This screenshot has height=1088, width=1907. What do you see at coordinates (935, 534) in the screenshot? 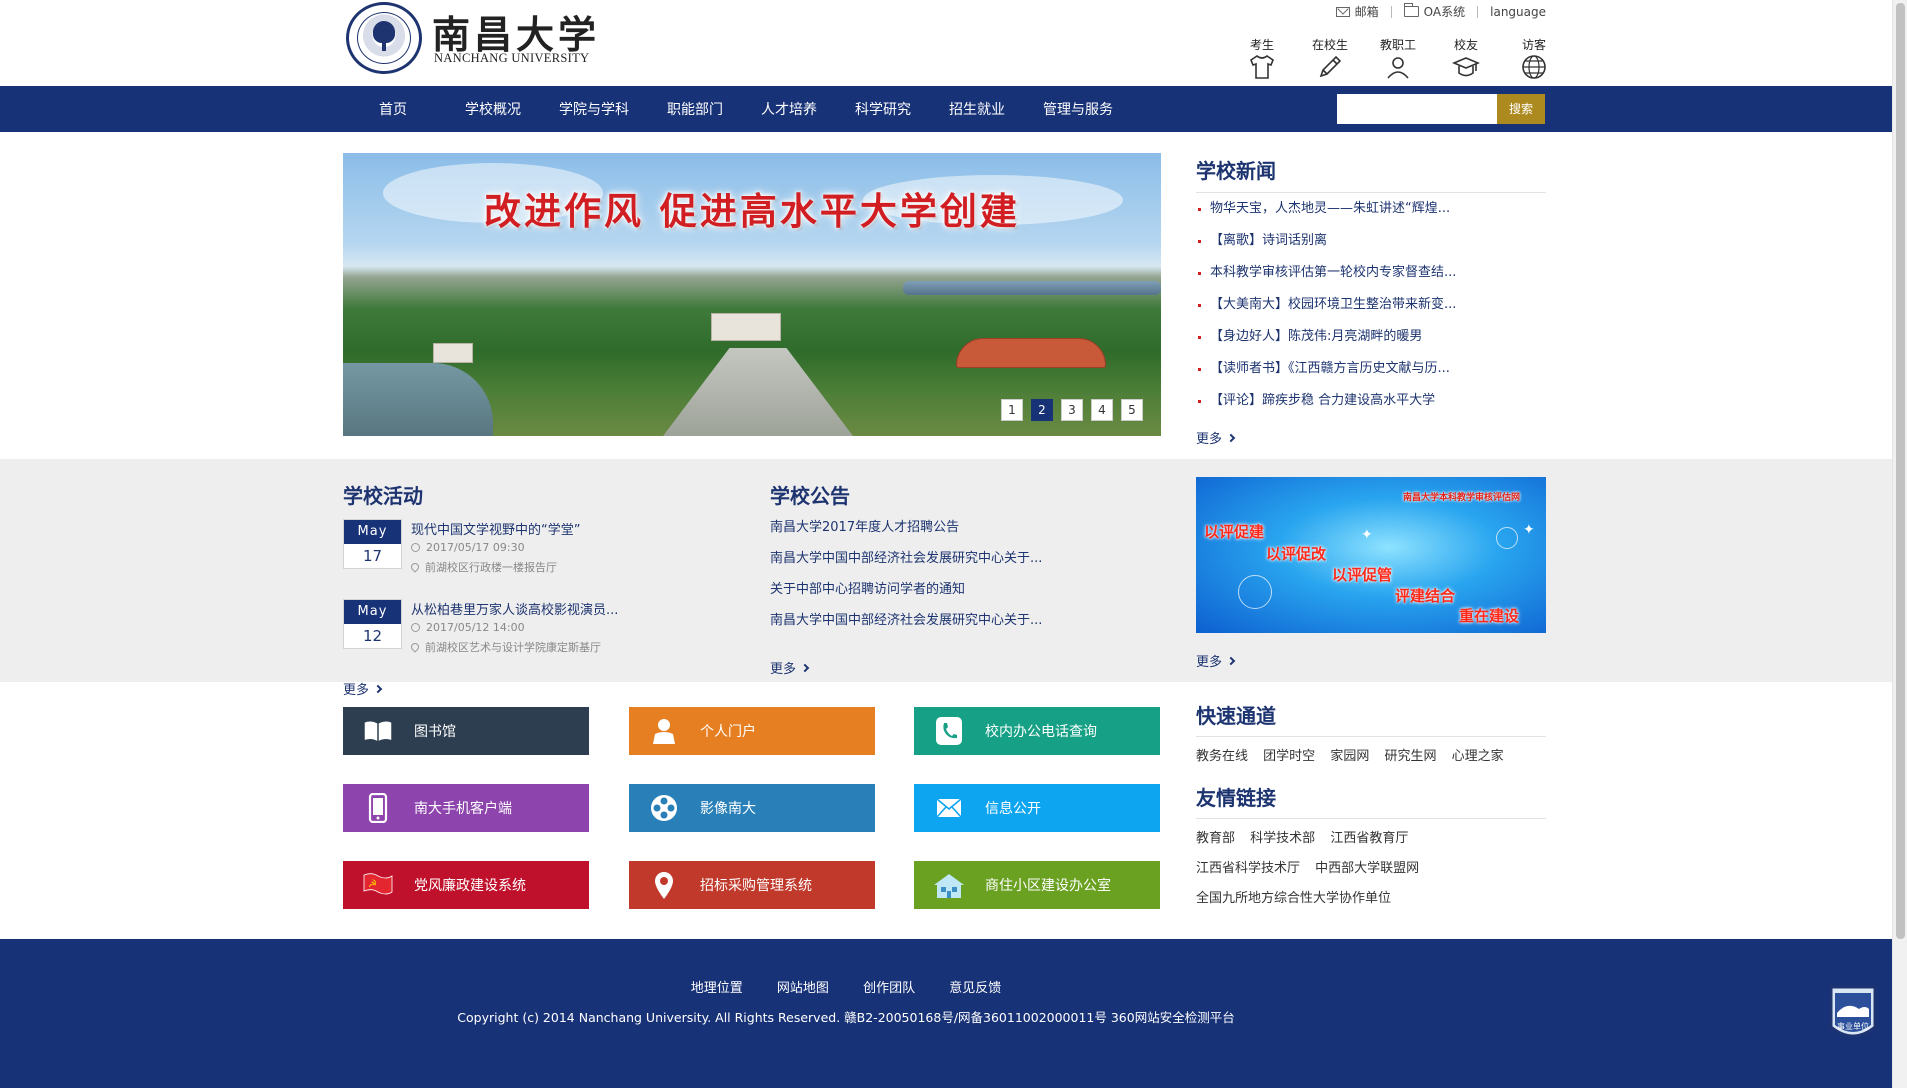
I see `announcement-item: 南昌大学2017年度人才招聘公告` at bounding box center [935, 534].